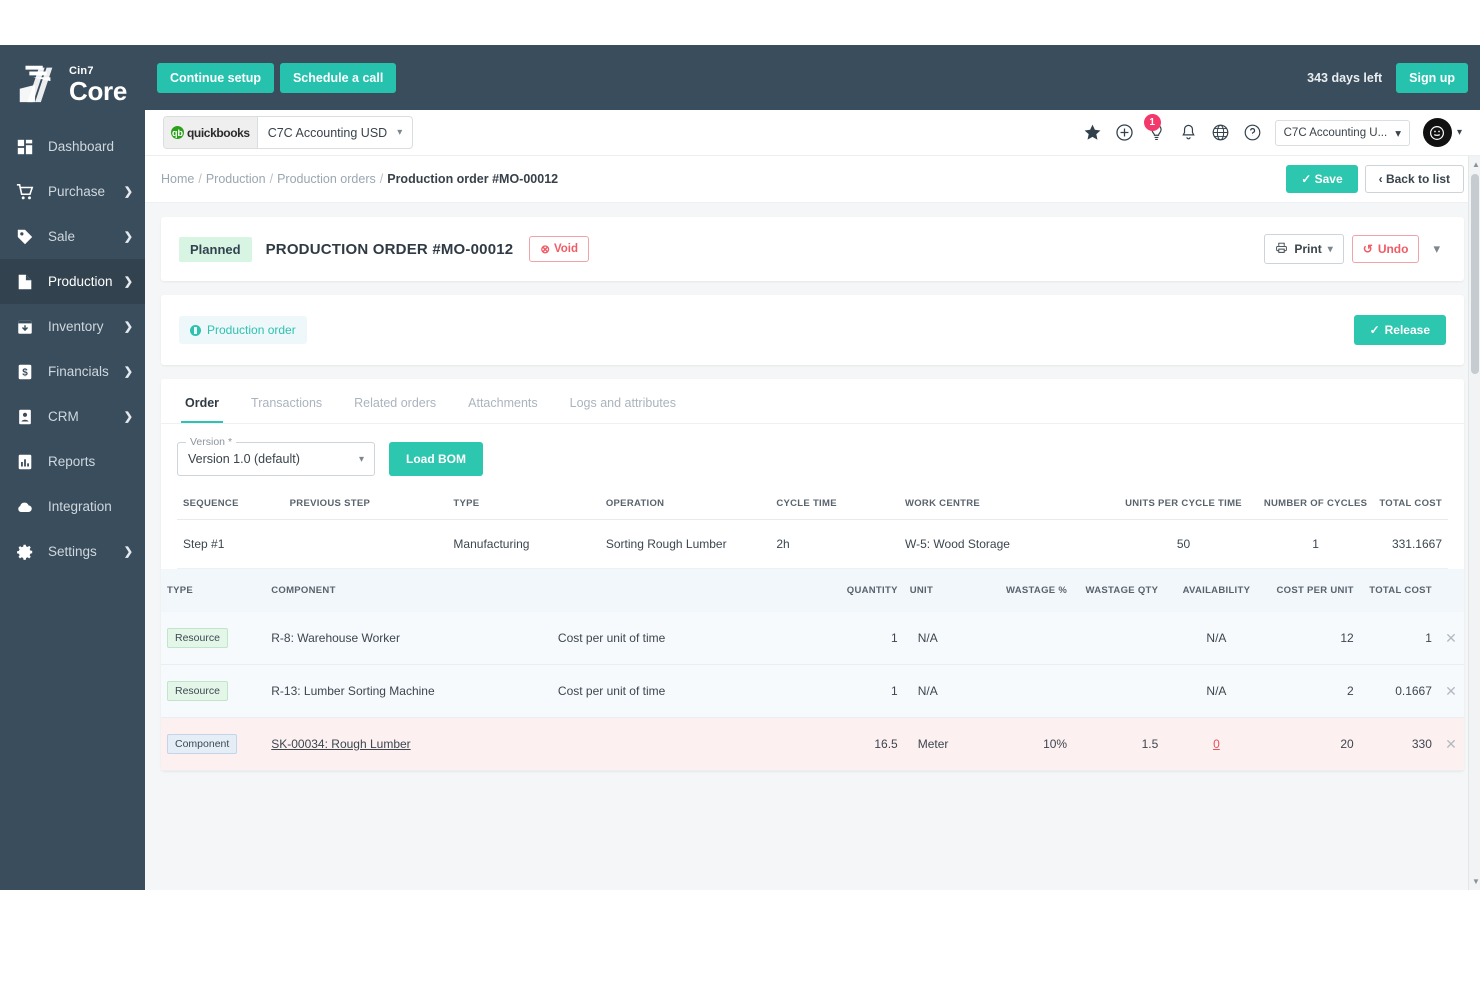  I want to click on availability-value: 0, so click(1216, 744).